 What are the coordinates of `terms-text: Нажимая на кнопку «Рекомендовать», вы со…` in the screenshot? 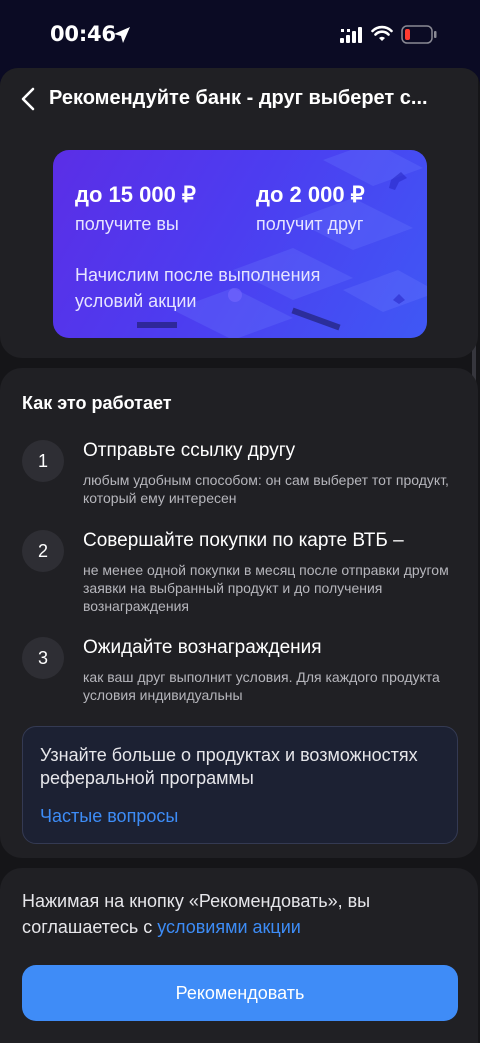 It's located at (242, 914).